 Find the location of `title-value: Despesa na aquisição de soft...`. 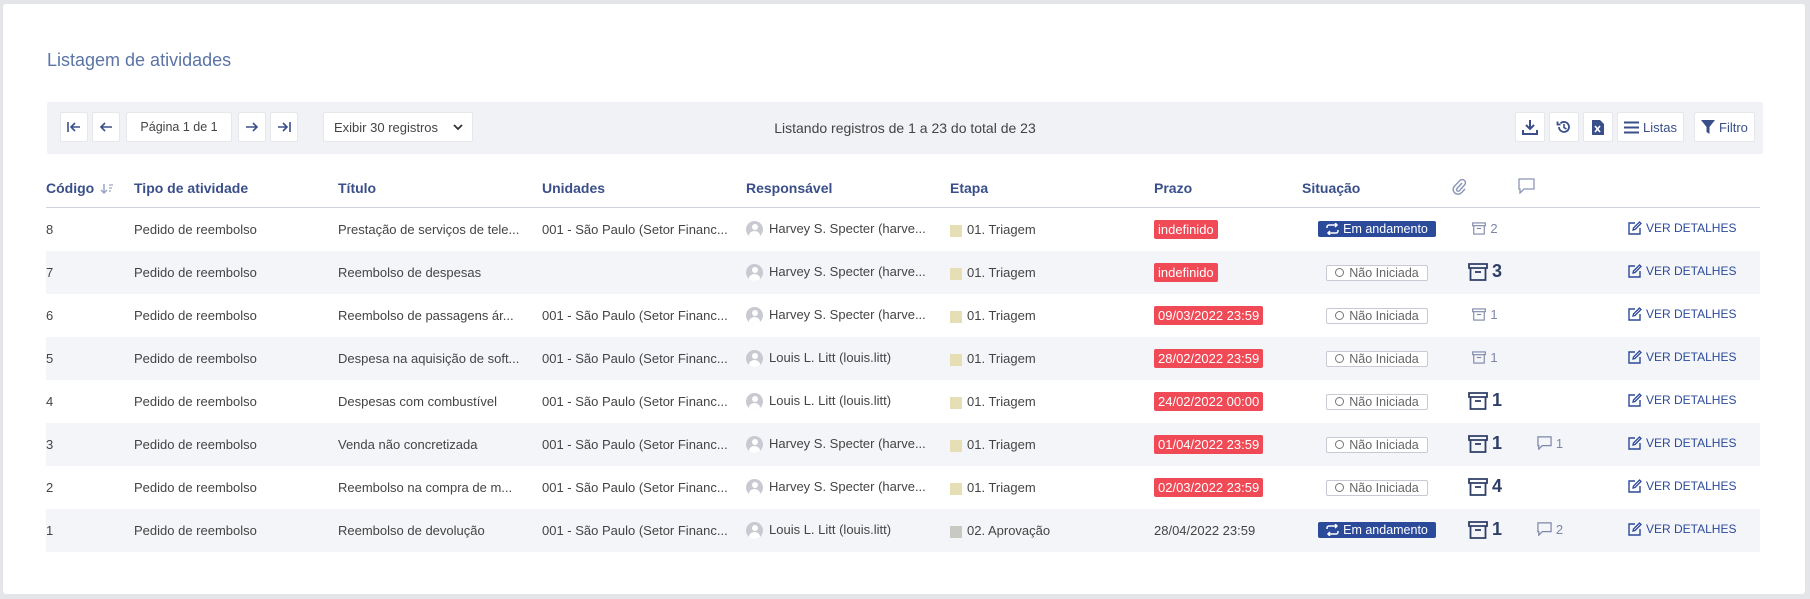

title-value: Despesa na aquisição de soft... is located at coordinates (429, 358).